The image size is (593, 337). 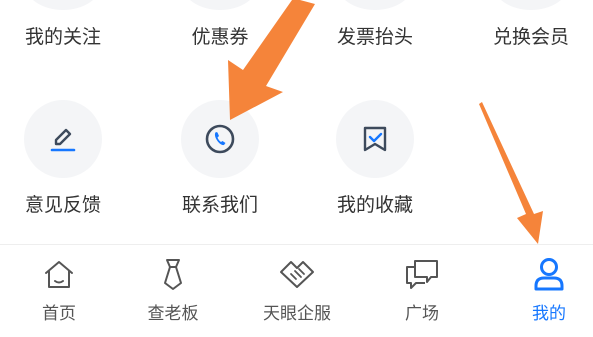 What do you see at coordinates (549, 314) in the screenshot?
I see `tab-mine-label: 我的` at bounding box center [549, 314].